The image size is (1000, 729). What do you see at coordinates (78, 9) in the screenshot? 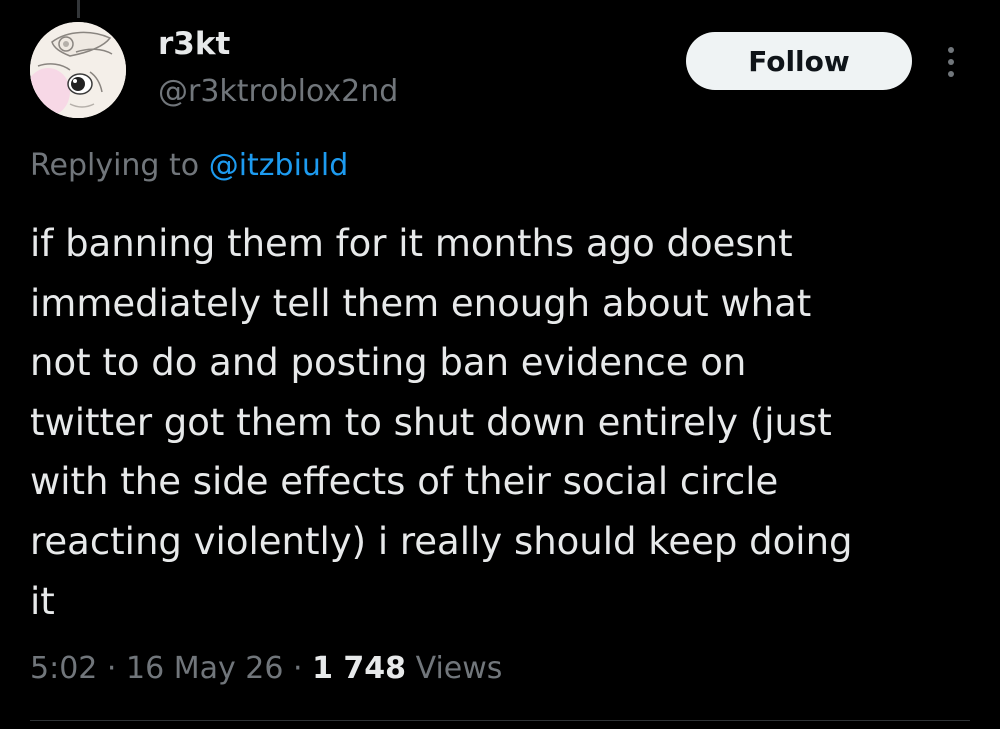
I see `thread-connector-line` at bounding box center [78, 9].